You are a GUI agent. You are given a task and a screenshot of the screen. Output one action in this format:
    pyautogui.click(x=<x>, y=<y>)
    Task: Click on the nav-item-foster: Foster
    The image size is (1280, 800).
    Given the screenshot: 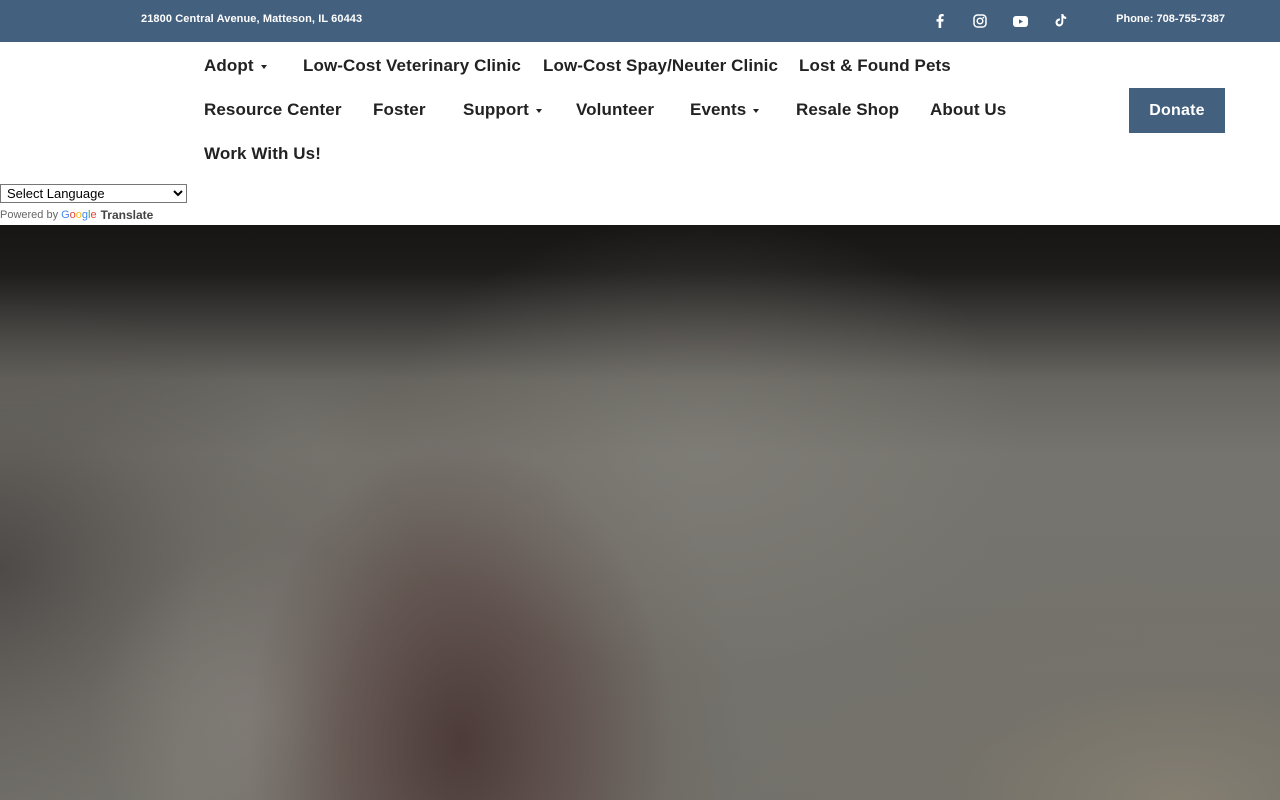 What is the action you would take?
    pyautogui.click(x=399, y=110)
    